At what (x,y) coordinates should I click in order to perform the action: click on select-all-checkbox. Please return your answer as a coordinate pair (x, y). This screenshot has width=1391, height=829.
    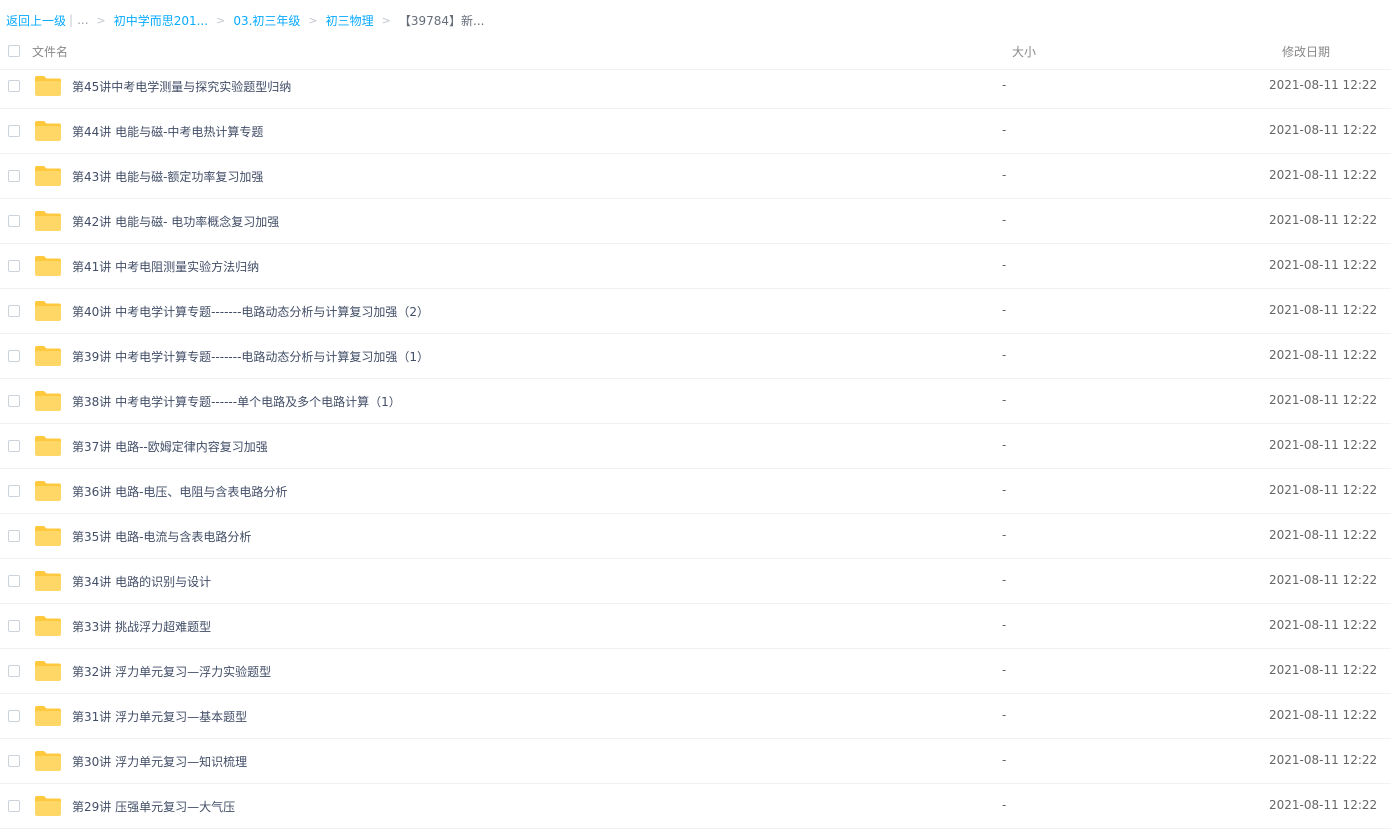
    Looking at the image, I should click on (14, 51).